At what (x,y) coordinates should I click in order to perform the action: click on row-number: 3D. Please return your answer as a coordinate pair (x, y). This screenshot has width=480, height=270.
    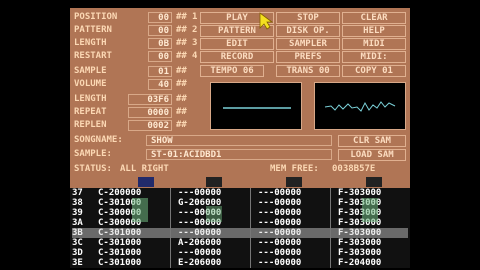
    Looking at the image, I should click on (77, 253).